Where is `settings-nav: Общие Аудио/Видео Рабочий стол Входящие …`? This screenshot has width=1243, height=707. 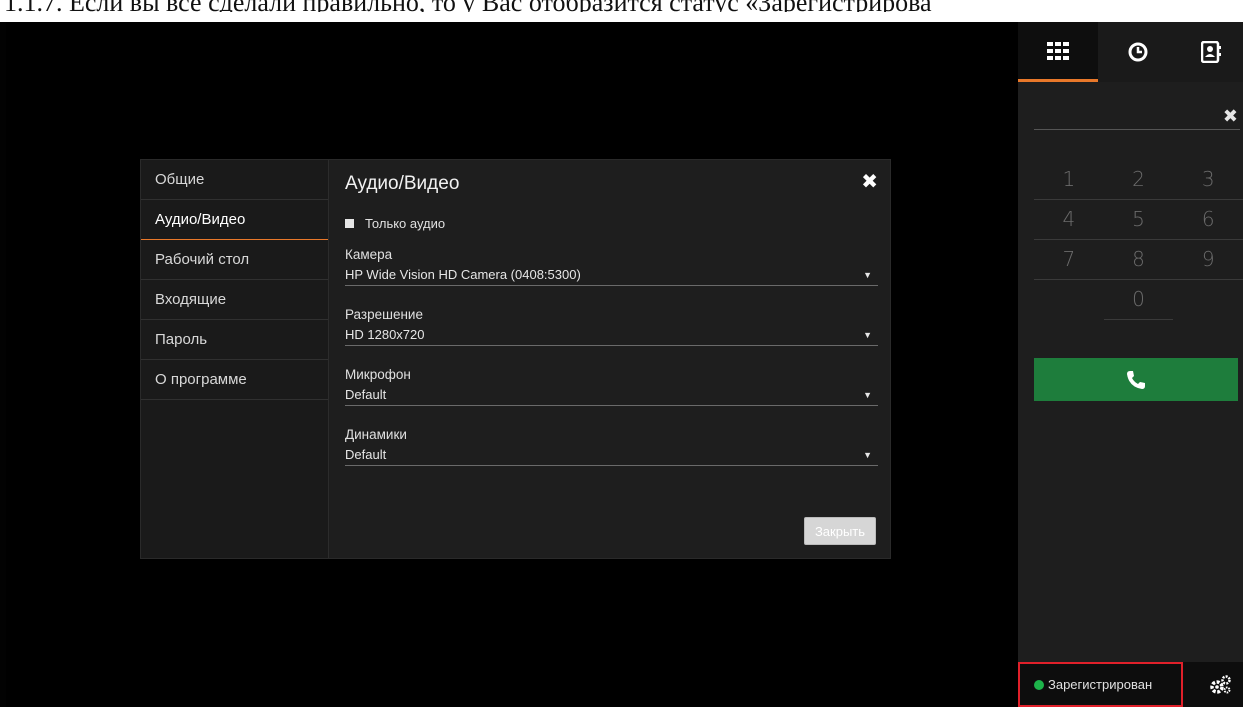
settings-nav: Общие Аудио/Видео Рабочий стол Входящие … is located at coordinates (235, 359).